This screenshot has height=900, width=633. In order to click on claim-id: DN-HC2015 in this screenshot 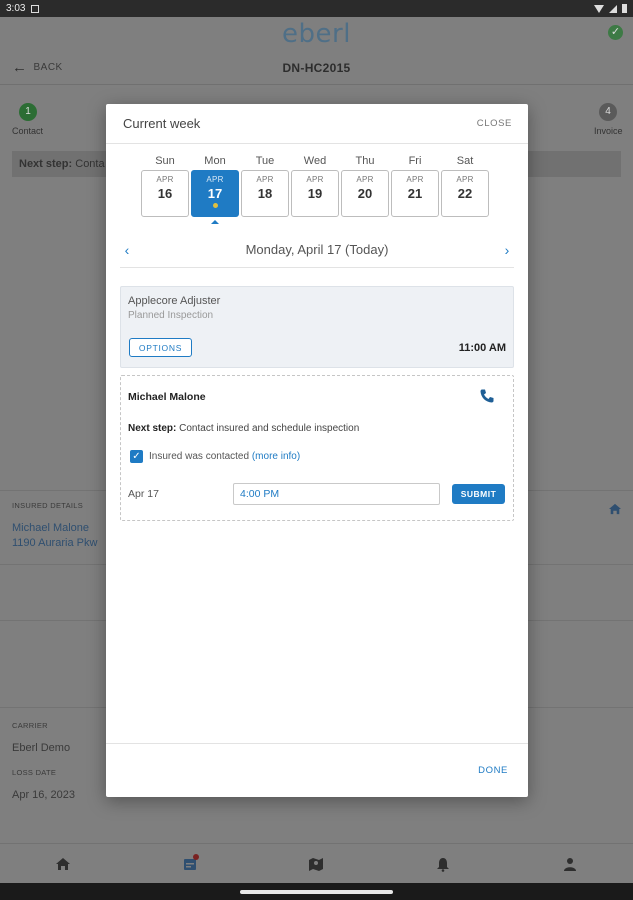, I will do `click(316, 67)`.